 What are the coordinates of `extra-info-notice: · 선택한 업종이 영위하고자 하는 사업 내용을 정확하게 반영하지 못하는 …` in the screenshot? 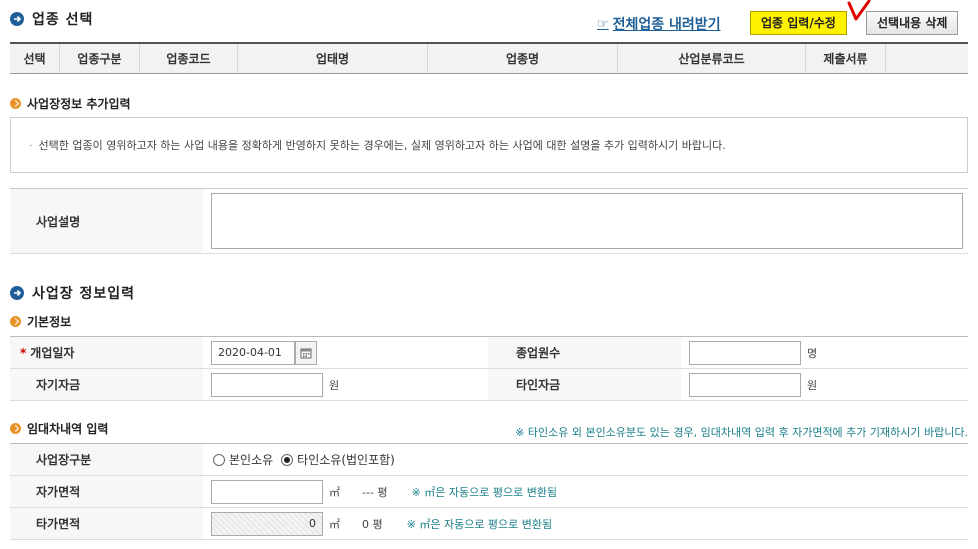 It's located at (489, 145).